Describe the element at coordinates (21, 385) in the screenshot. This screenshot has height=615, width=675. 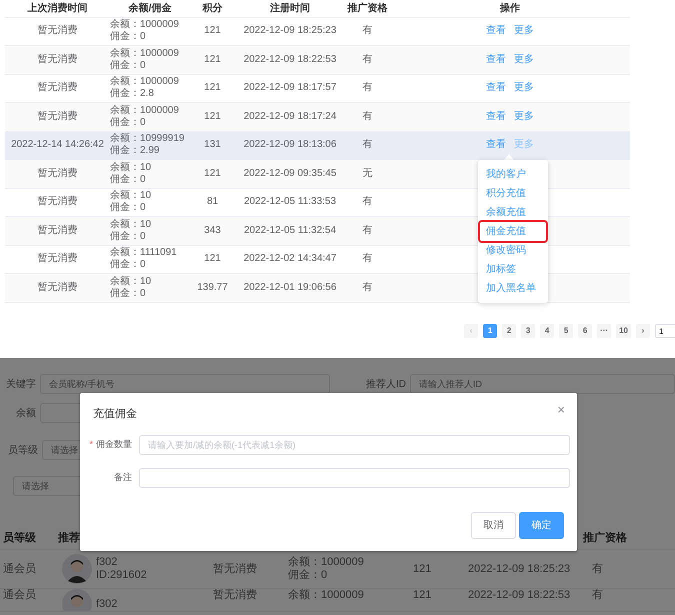
I see `filter-label: 关键字` at that location.